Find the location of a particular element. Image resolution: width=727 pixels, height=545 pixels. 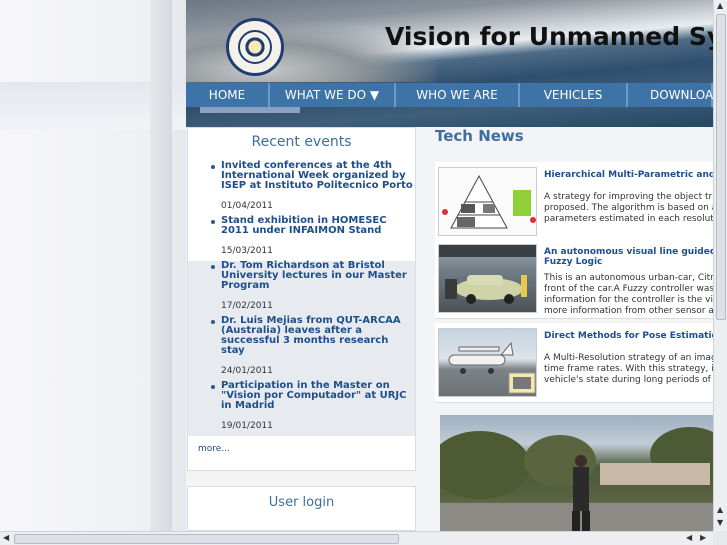

car-photo-icon is located at coordinates (487, 274).